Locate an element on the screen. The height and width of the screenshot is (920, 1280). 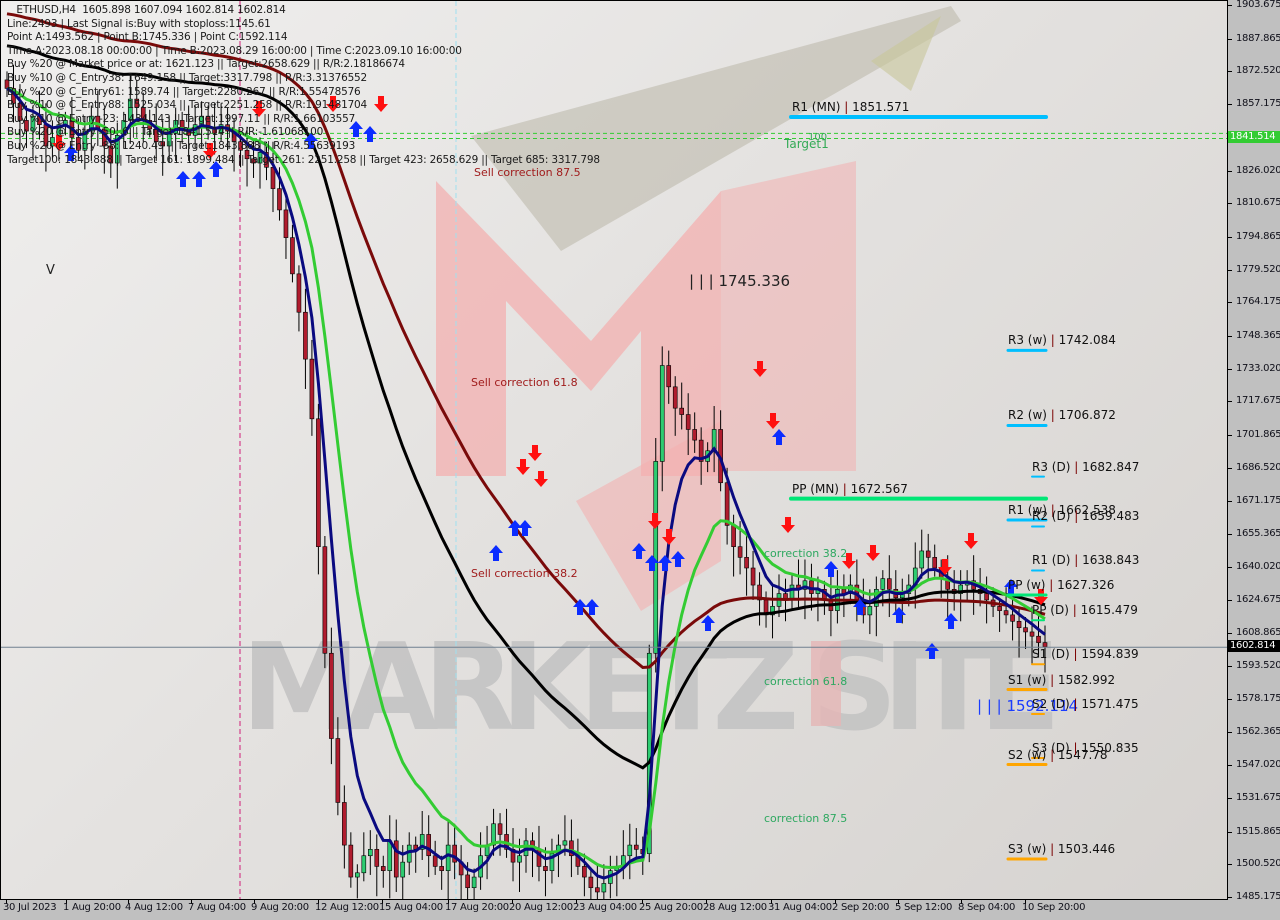
buy-correction-87-5: correction 87.5 is located at coordinates (806, 818).